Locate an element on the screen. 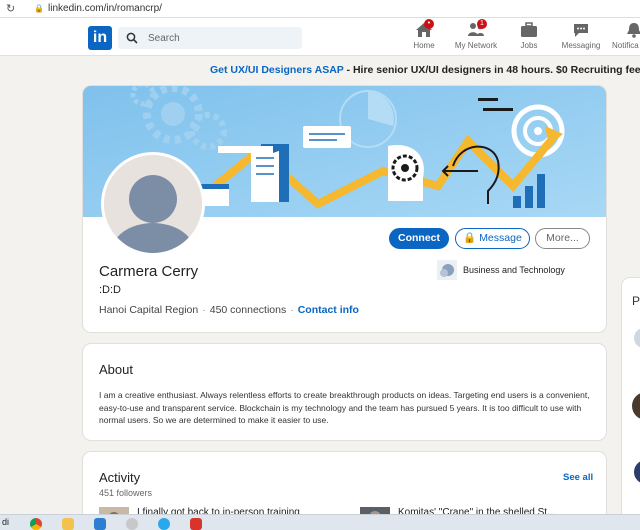 Image resolution: width=640 pixels, height=530 pixels. telegram-icon is located at coordinates (164, 524).